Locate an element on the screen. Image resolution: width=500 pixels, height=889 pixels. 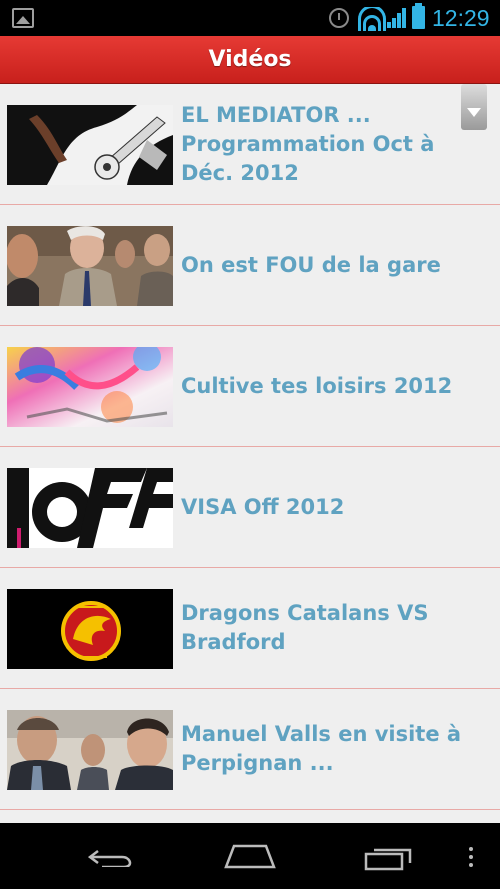
video-list-item: On est FOU de la gare is located at coordinates (250, 265).